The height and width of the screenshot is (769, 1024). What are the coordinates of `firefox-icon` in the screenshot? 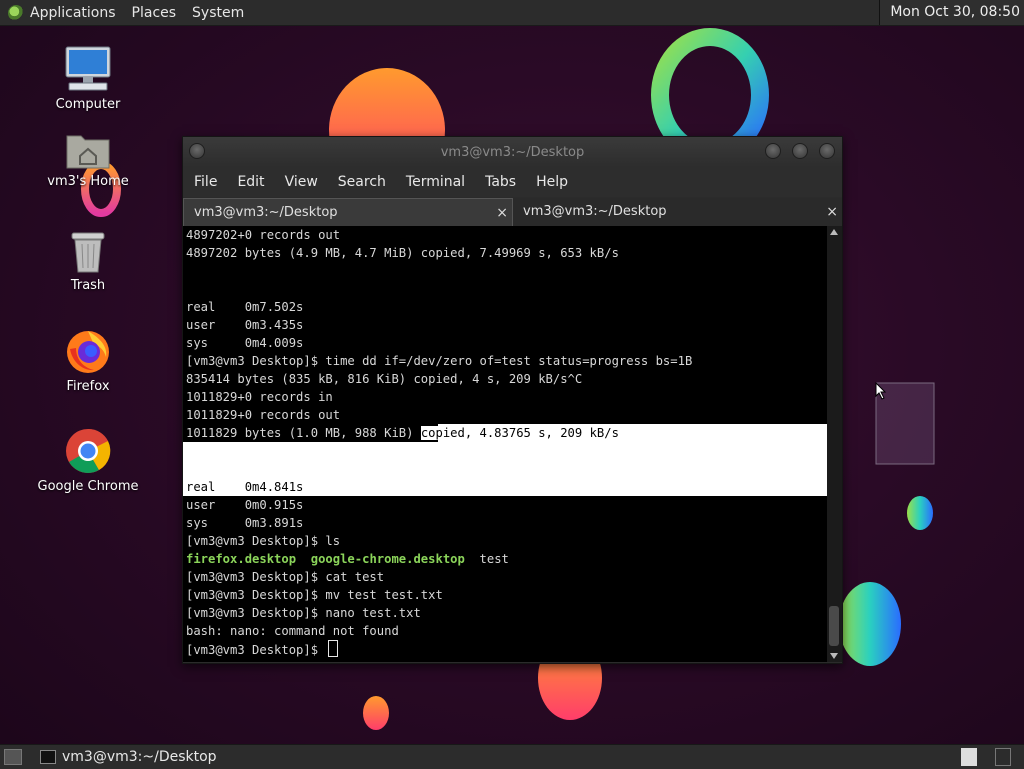 It's located at (88, 352).